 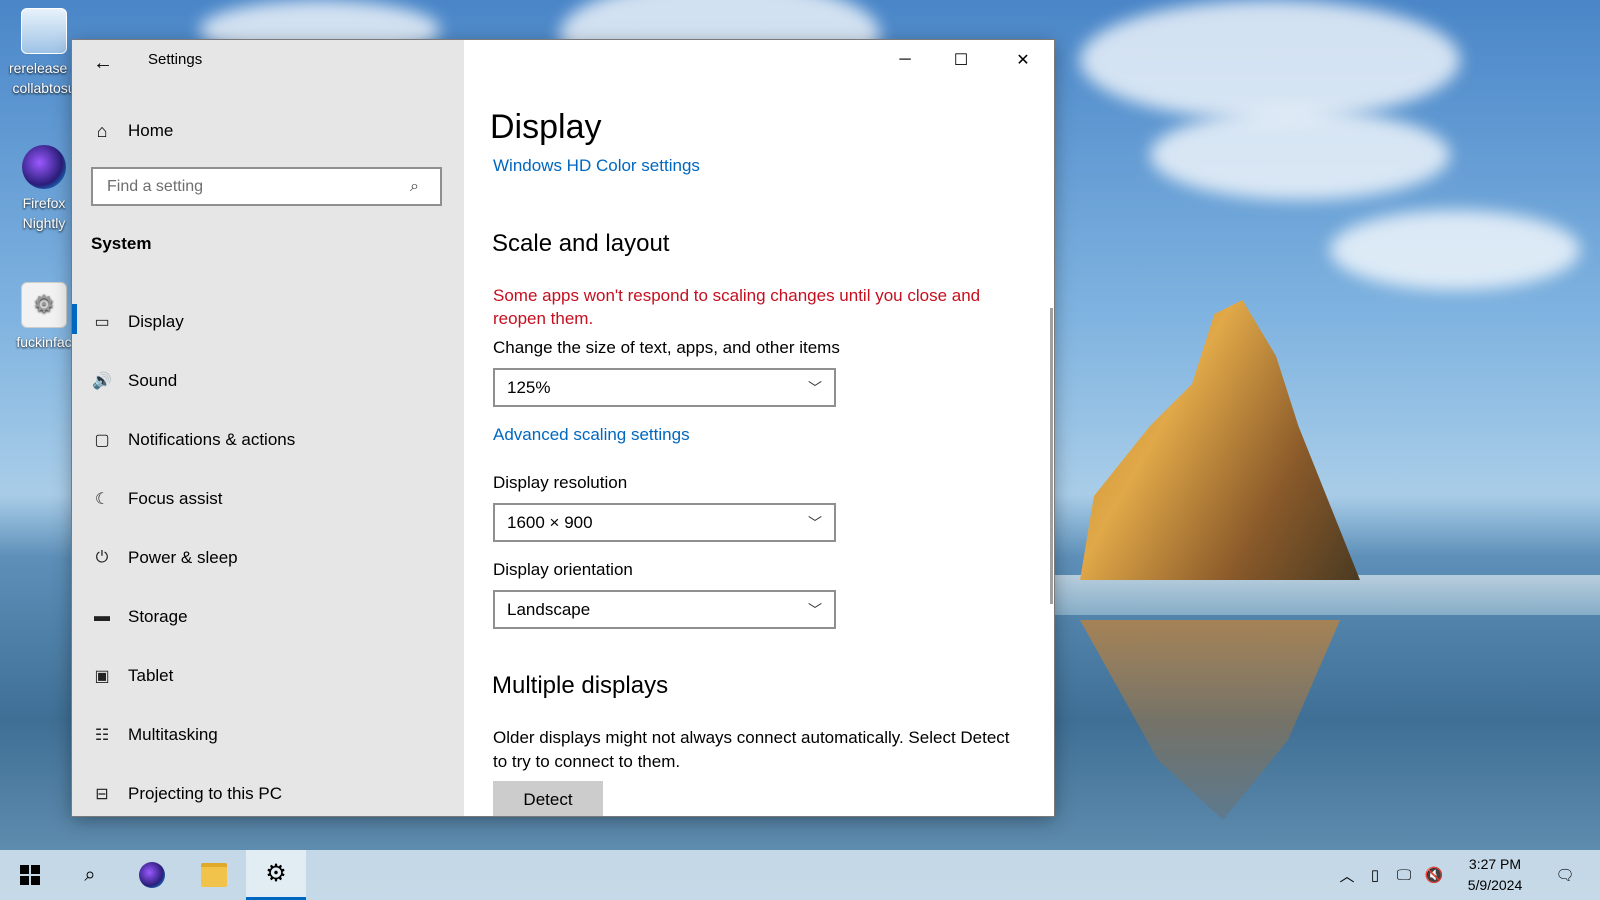 I want to click on multitasking-icon: ☷, so click(x=102, y=735).